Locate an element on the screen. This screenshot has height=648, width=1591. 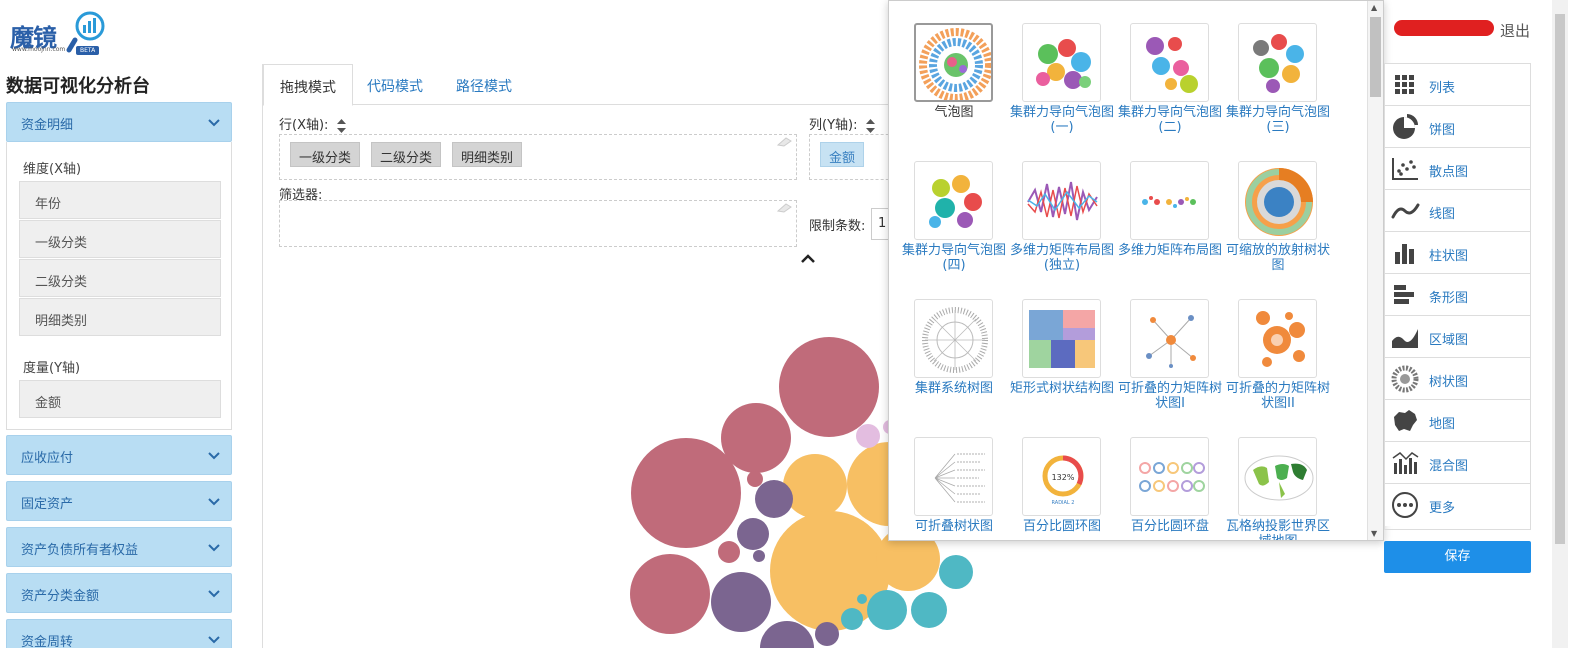
bar-icon is located at coordinates (1404, 254).